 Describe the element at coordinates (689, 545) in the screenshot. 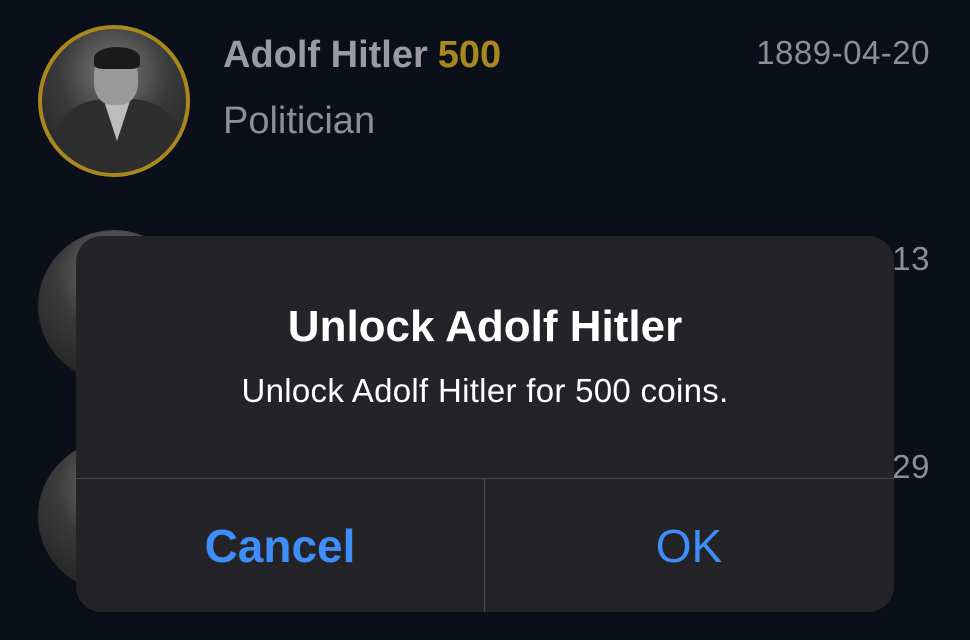

I see `ok-button: OK` at that location.